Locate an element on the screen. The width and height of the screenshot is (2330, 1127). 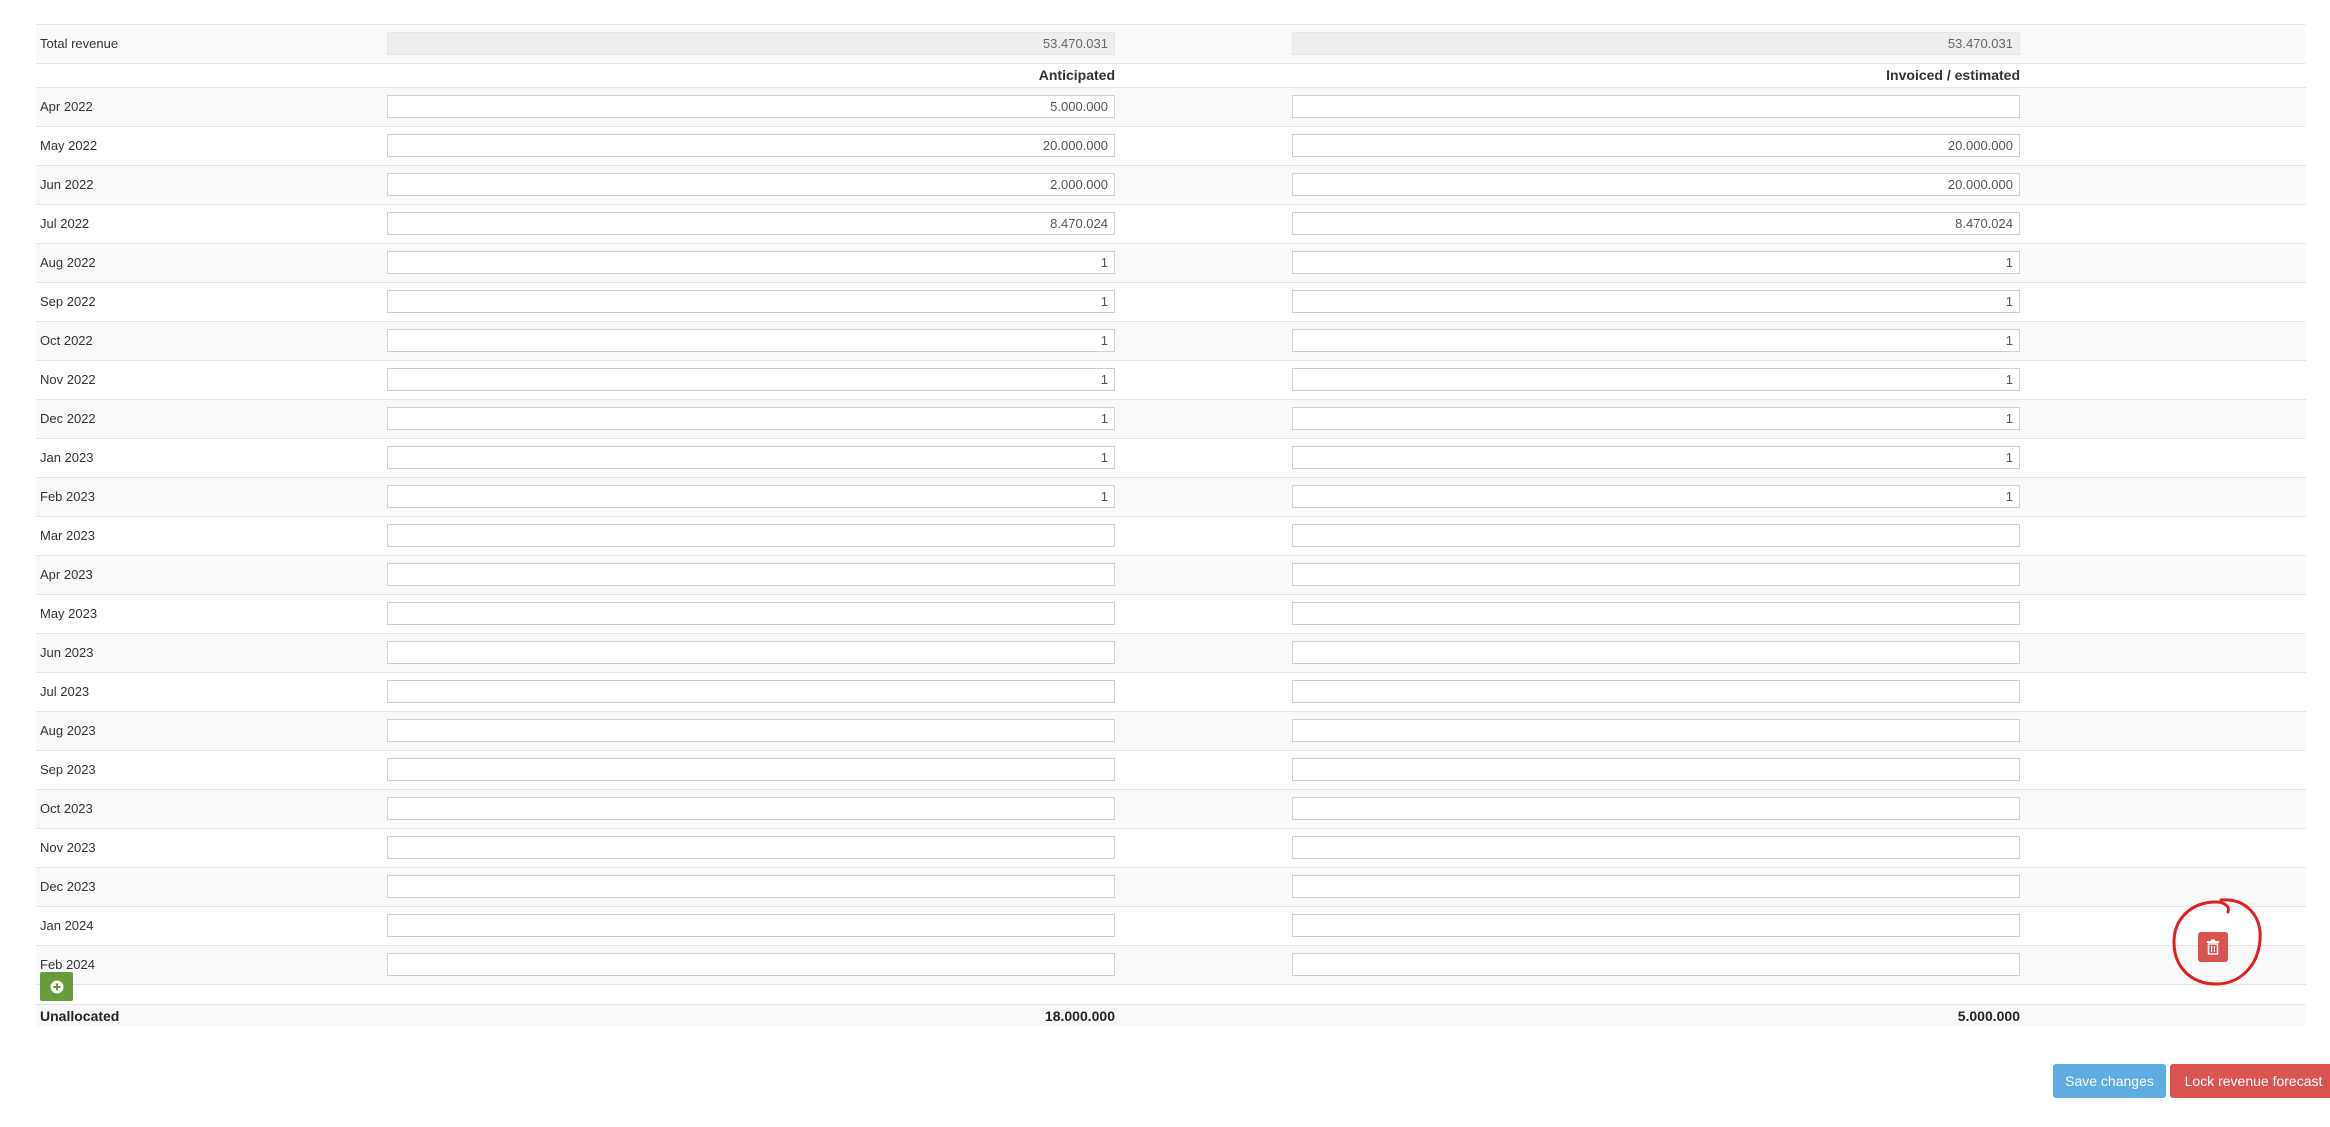
month-row: Jul 2023 is located at coordinates (1171, 692).